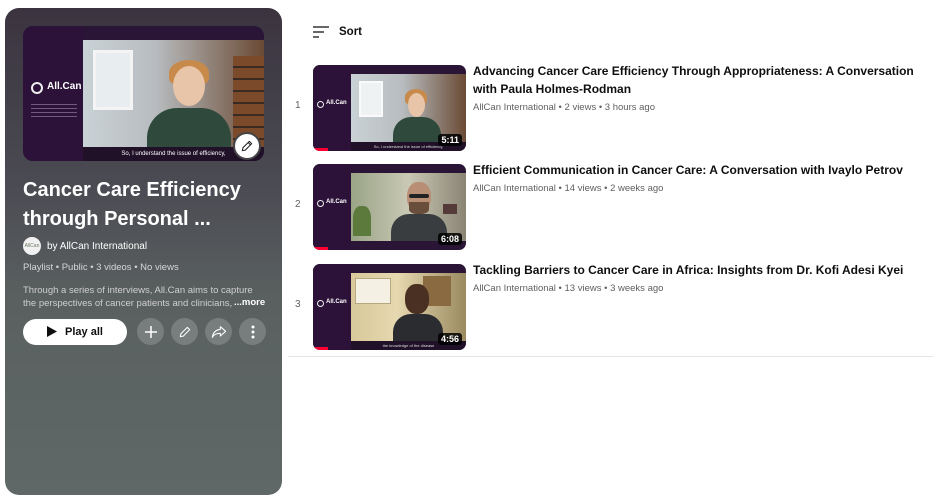  What do you see at coordinates (97, 246) in the screenshot?
I see `owner-name: by AllCan International` at bounding box center [97, 246].